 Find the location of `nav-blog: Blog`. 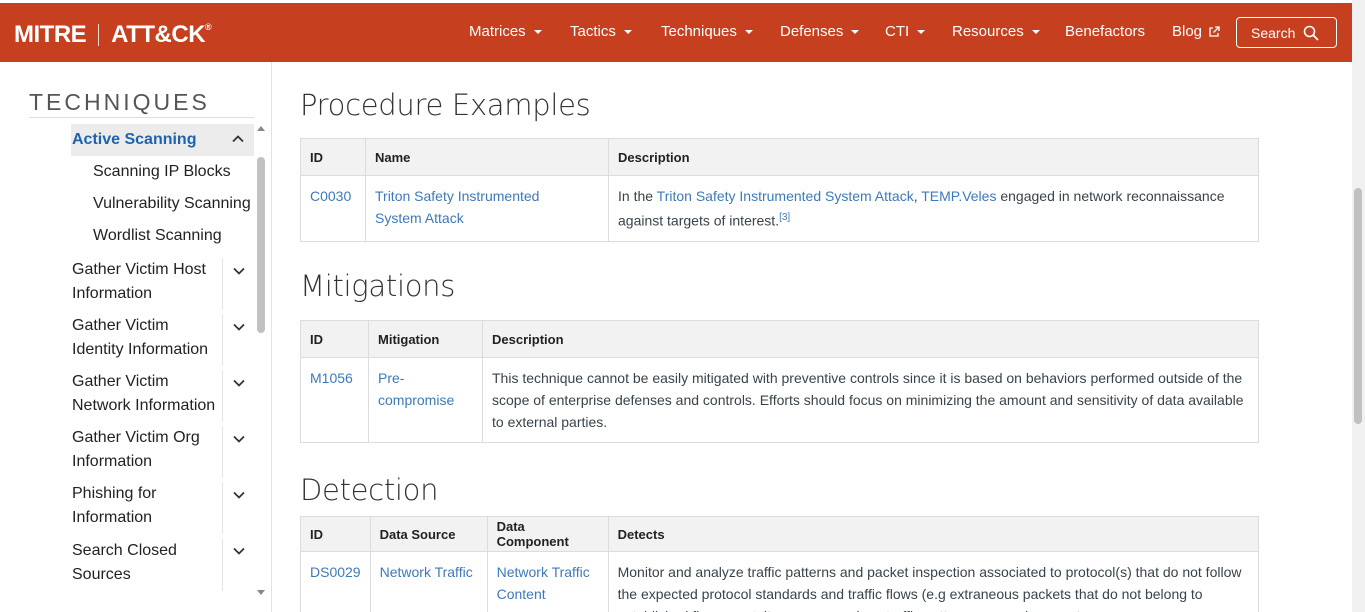

nav-blog: Blog is located at coordinates (1196, 31).